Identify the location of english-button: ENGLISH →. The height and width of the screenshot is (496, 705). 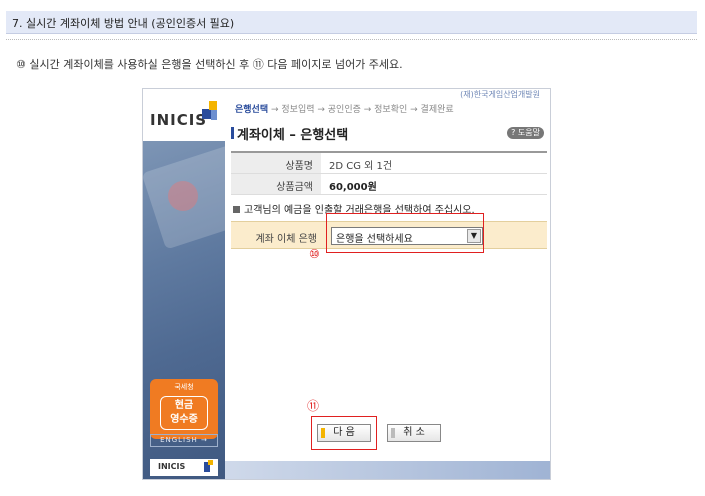
(184, 440).